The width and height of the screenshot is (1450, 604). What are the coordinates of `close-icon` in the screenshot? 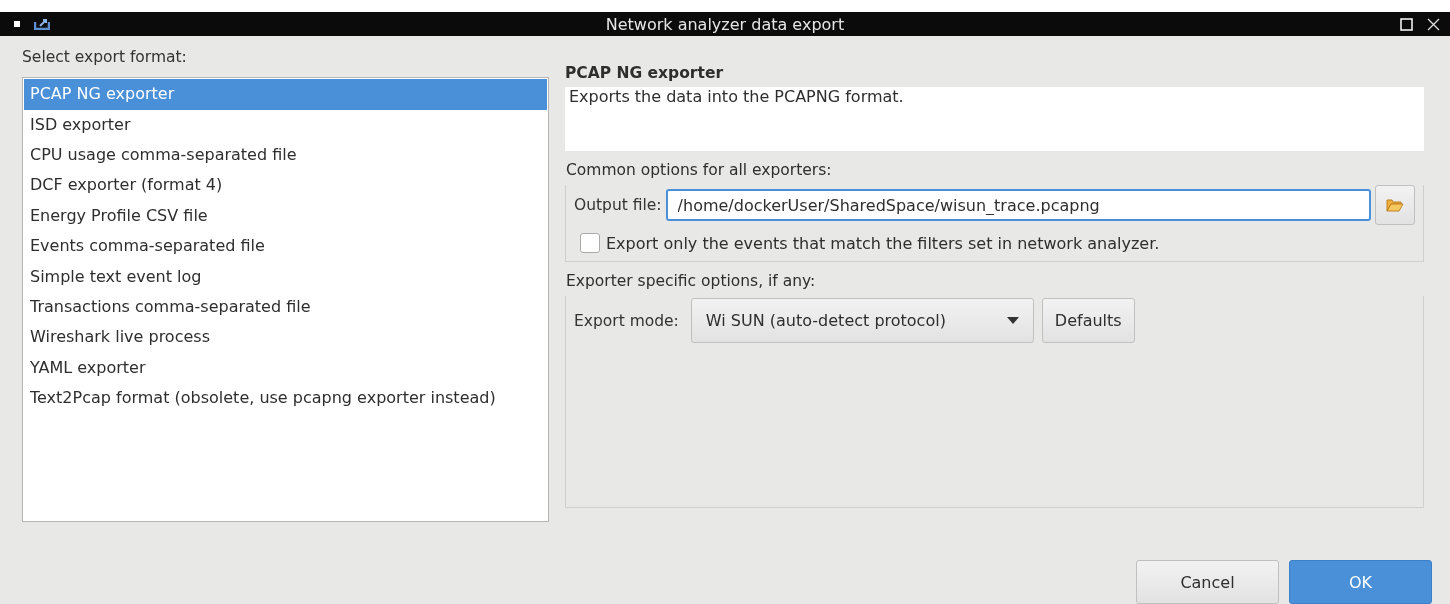 It's located at (1433, 24).